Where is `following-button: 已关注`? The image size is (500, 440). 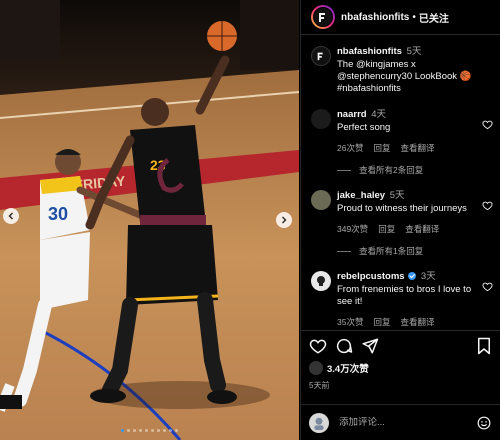 following-button: 已关注 is located at coordinates (434, 17).